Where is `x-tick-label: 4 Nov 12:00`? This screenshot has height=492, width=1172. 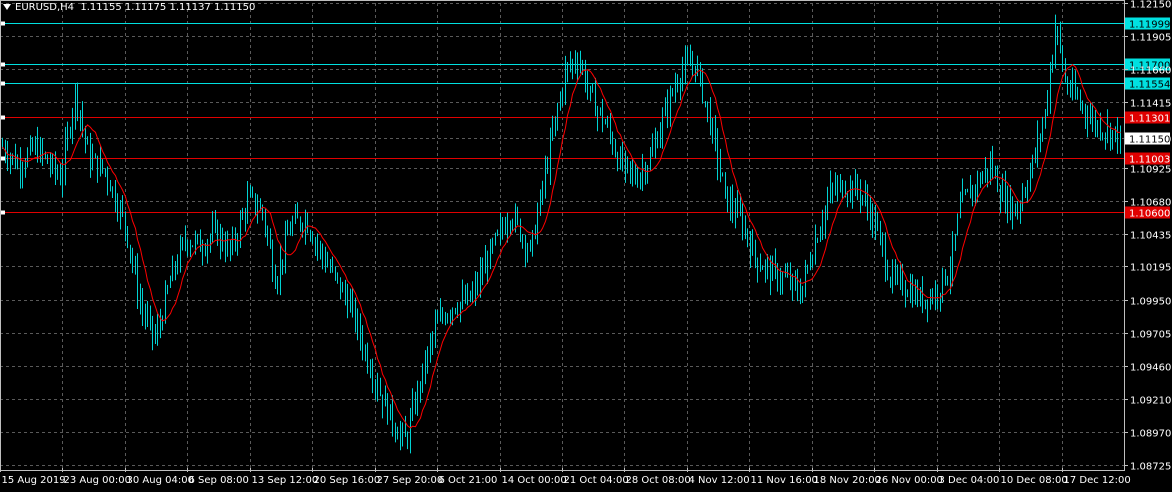 x-tick-label: 4 Nov 12:00 is located at coordinates (719, 480).